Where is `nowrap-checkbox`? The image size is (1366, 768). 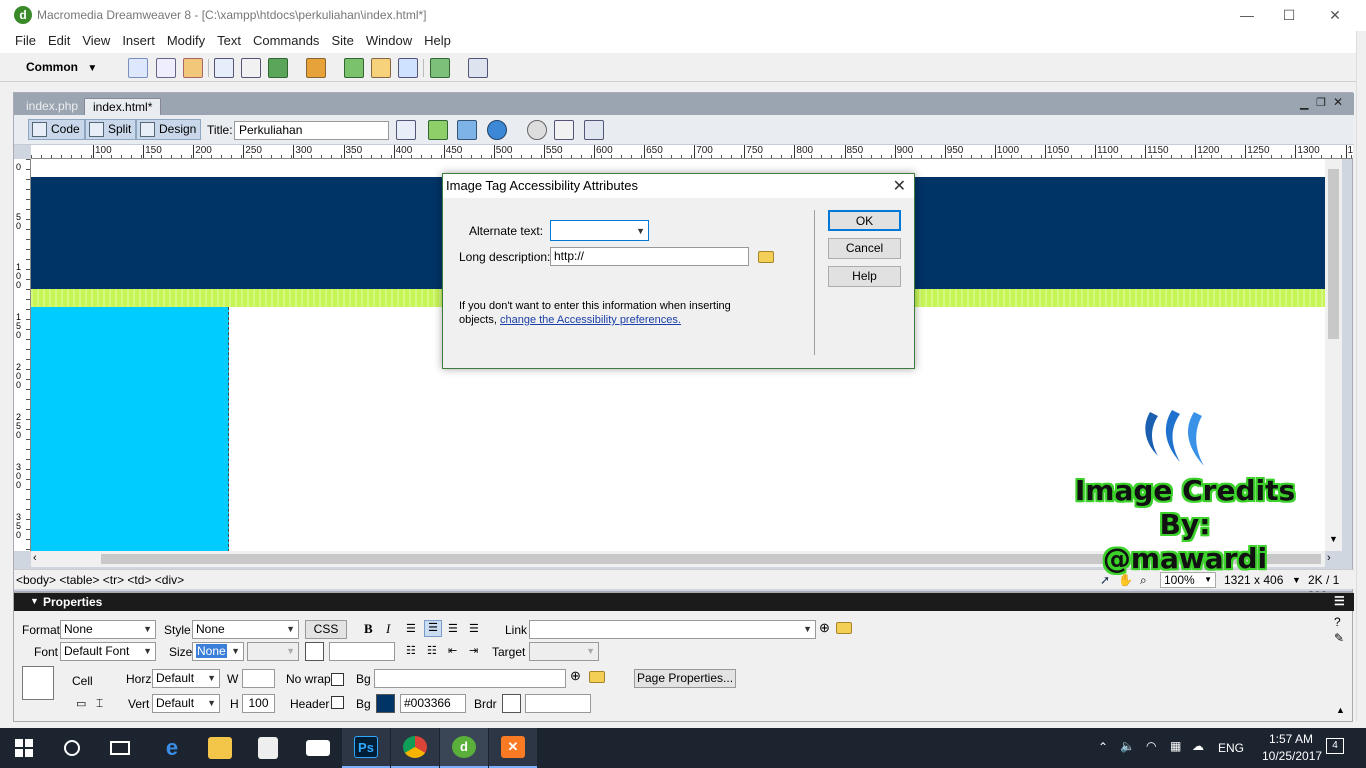 nowrap-checkbox is located at coordinates (337, 679).